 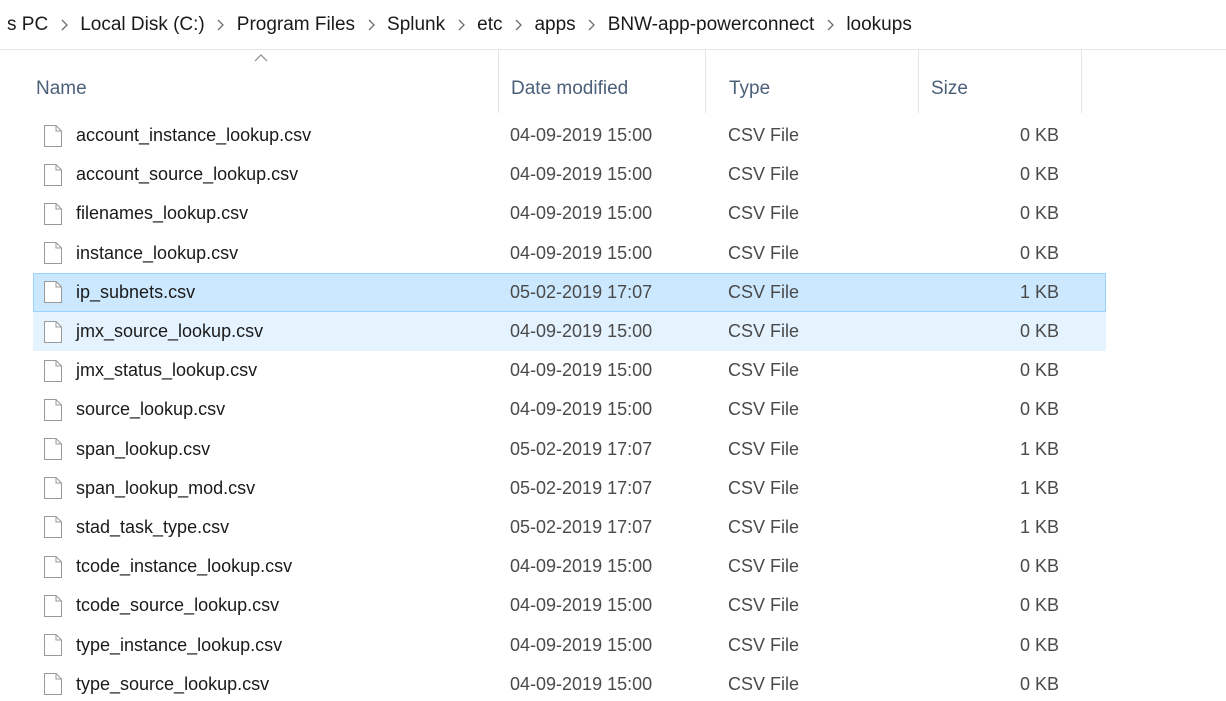 What do you see at coordinates (879, 25) in the screenshot?
I see `breadcrumb-item: lookups` at bounding box center [879, 25].